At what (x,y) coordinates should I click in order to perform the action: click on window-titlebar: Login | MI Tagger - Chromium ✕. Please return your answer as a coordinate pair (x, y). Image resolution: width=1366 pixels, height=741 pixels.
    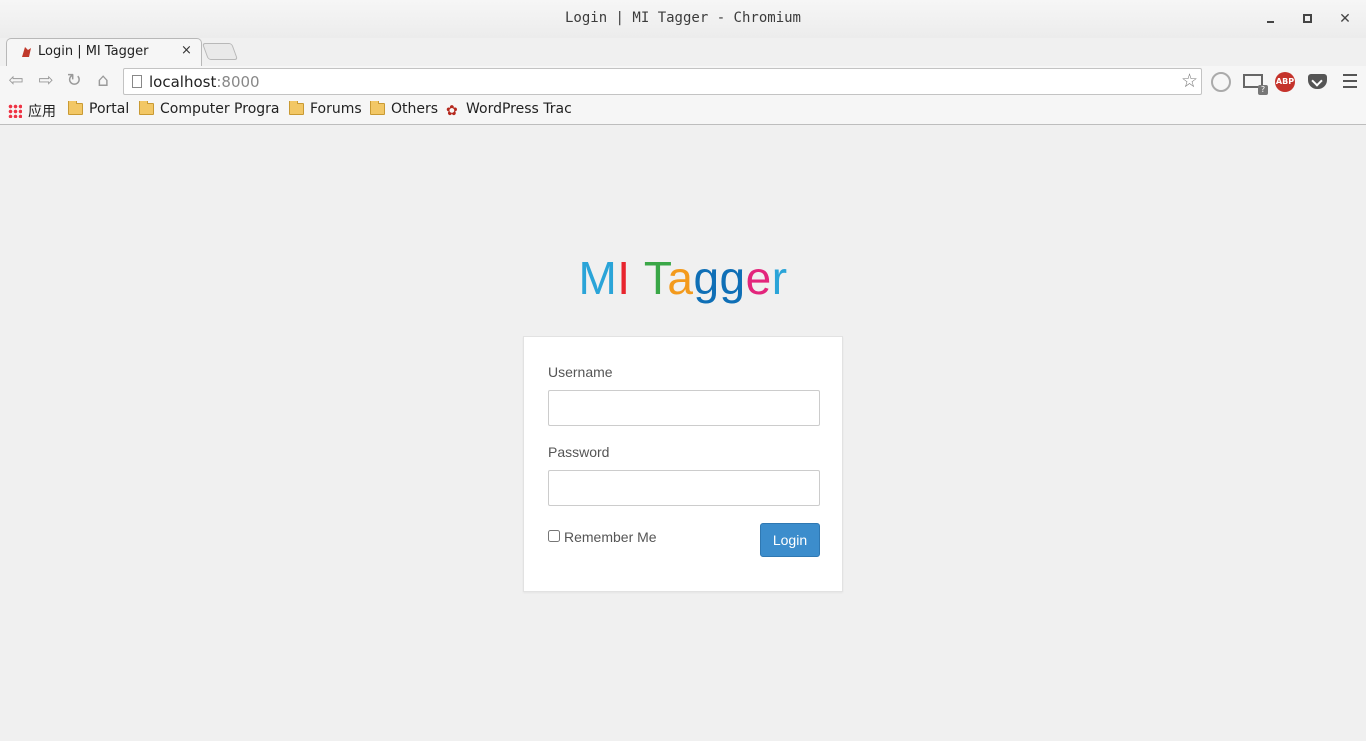
    Looking at the image, I should click on (683, 19).